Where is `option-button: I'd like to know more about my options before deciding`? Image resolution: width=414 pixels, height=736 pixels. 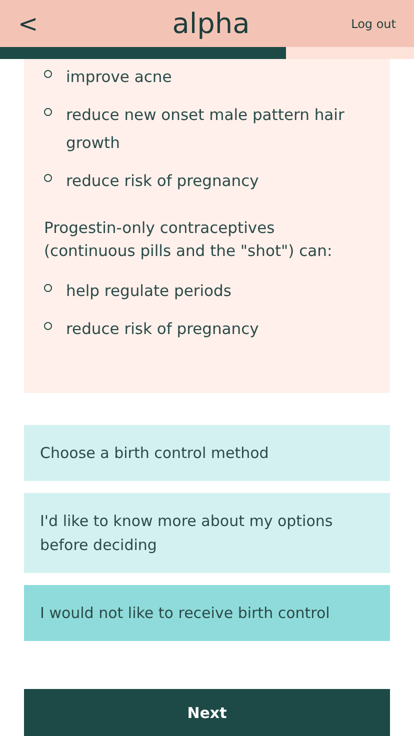 option-button: I'd like to know more about my options before deciding is located at coordinates (207, 533).